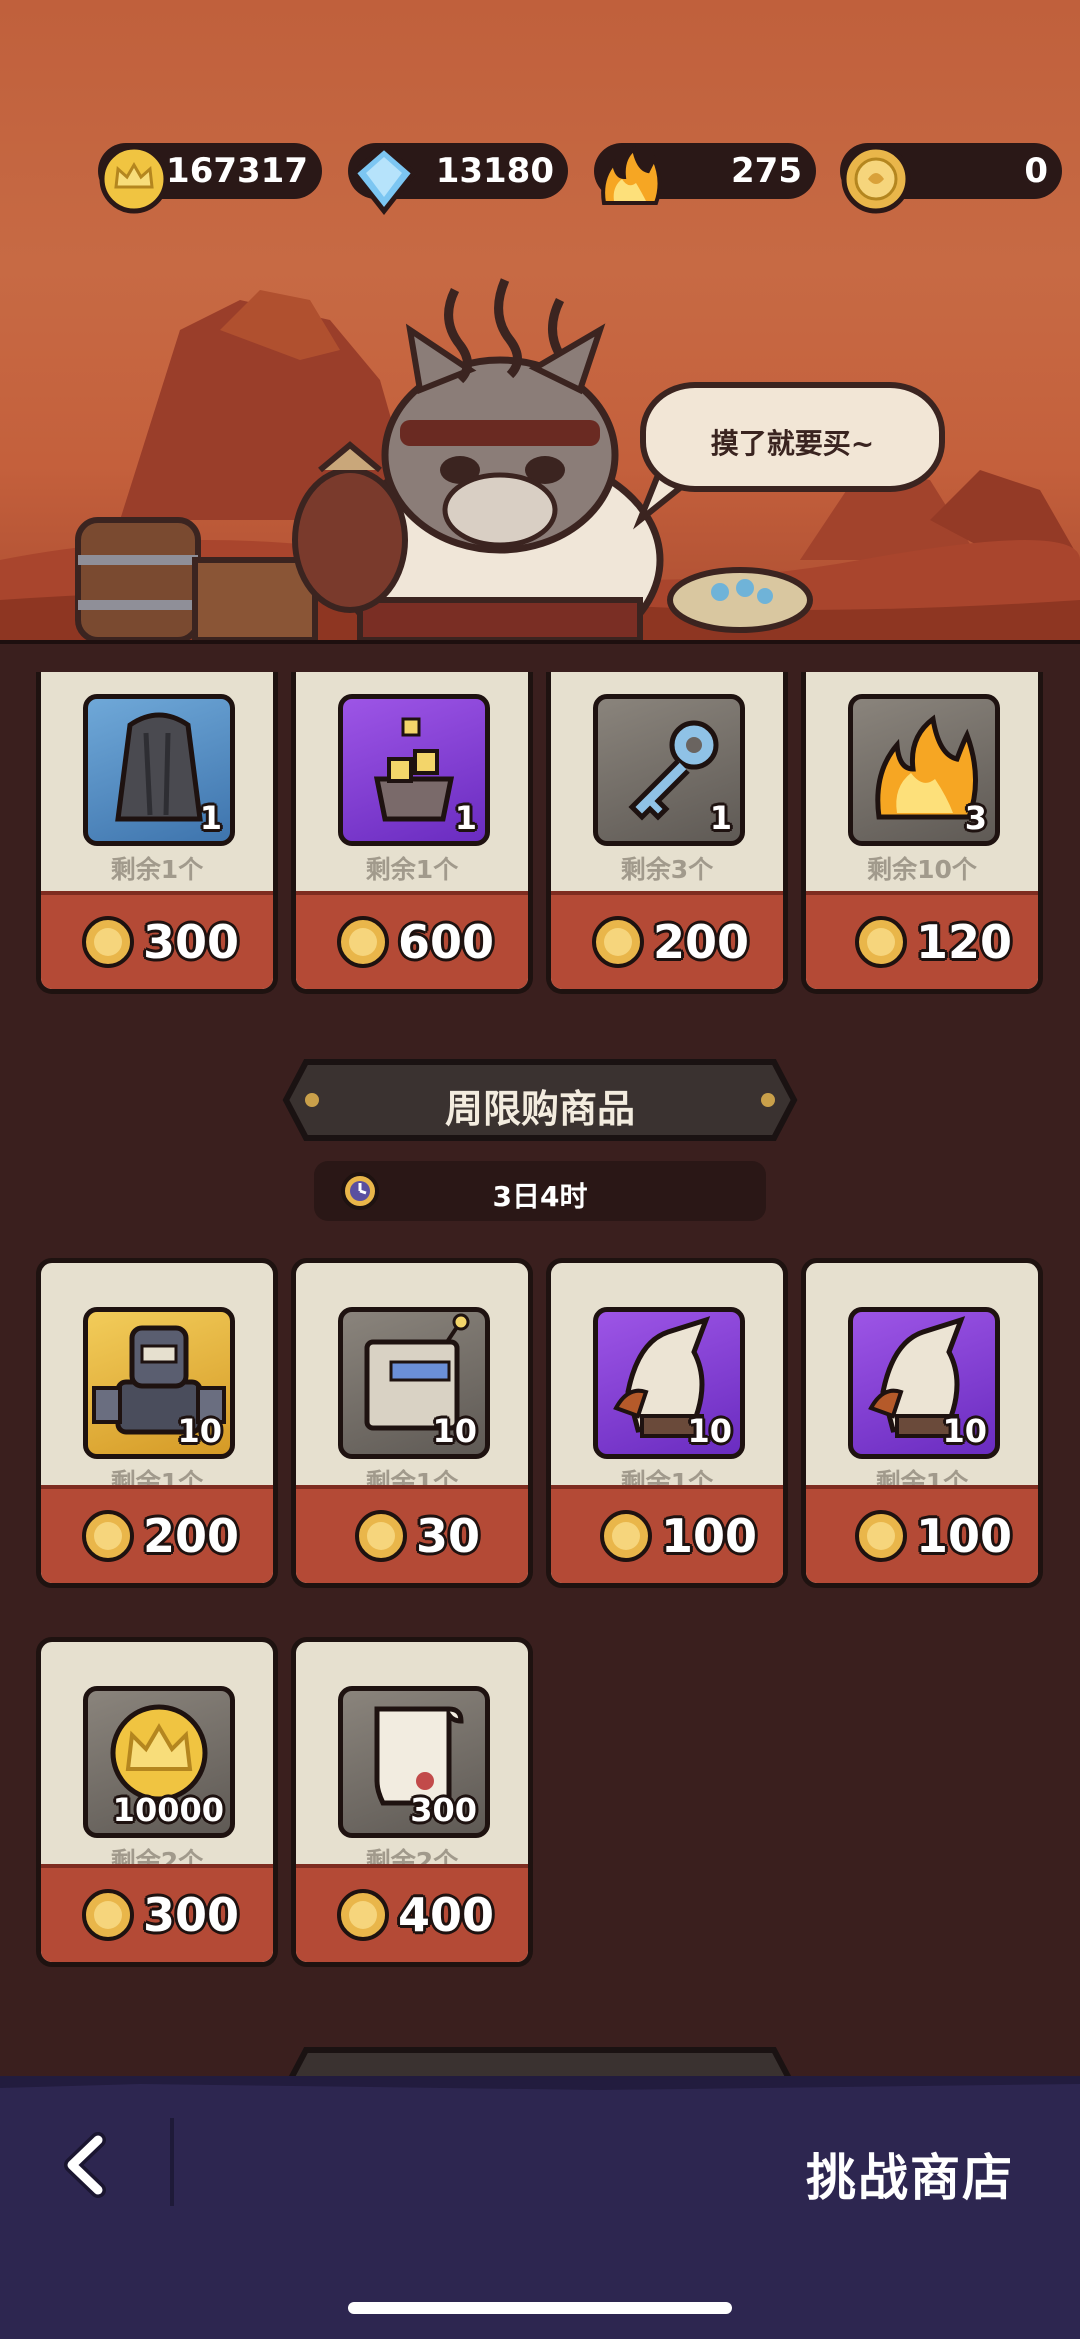  I want to click on shop-item-card: 10000 剩余2个 300, so click(157, 1802).